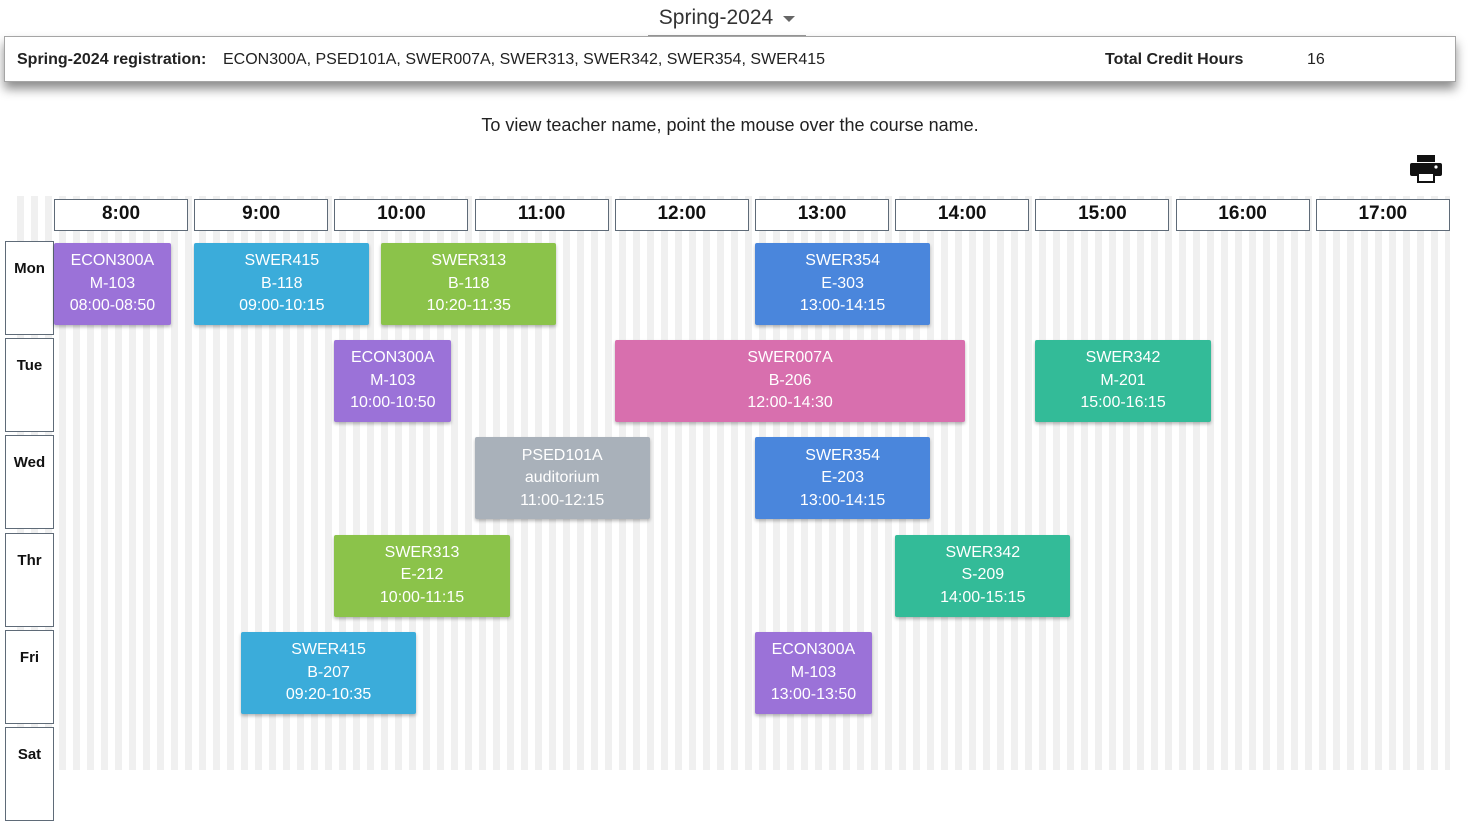  I want to click on hour-header: 17:00, so click(1382, 215).